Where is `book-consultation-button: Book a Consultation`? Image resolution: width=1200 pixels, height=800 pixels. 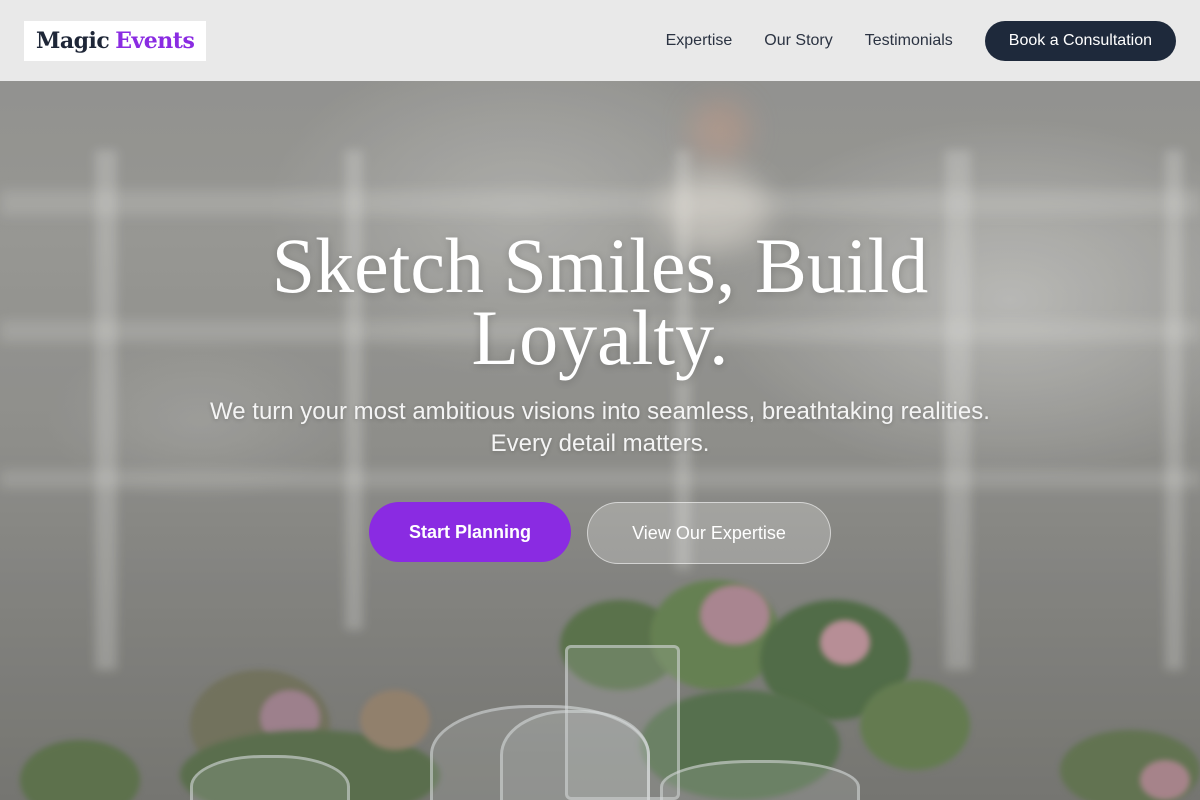 book-consultation-button: Book a Consultation is located at coordinates (1080, 40).